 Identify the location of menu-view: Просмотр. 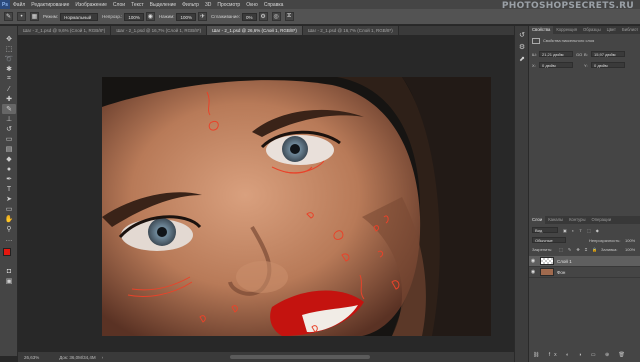
(228, 5).